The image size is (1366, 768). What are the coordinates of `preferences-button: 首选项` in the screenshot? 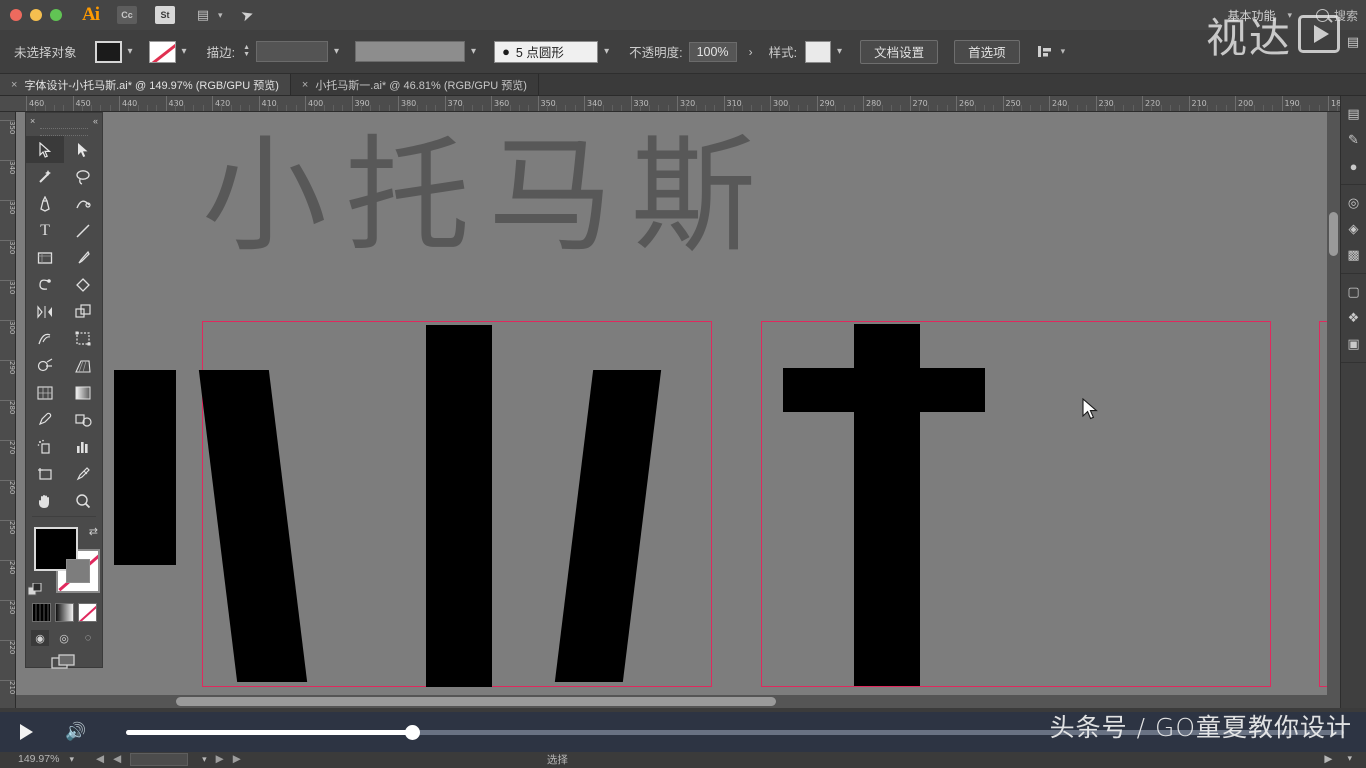 It's located at (987, 51).